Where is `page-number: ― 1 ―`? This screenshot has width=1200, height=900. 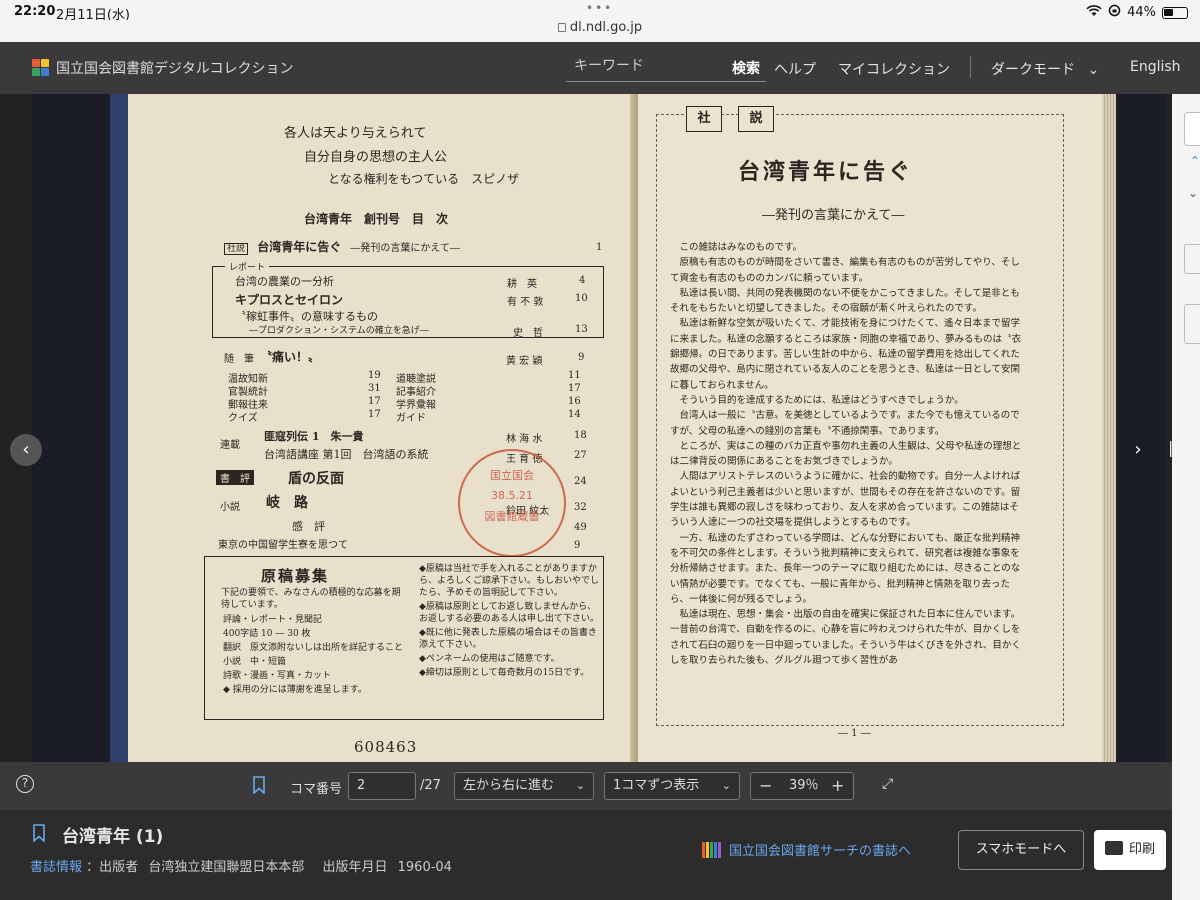 page-number: ― 1 ― is located at coordinates (854, 733).